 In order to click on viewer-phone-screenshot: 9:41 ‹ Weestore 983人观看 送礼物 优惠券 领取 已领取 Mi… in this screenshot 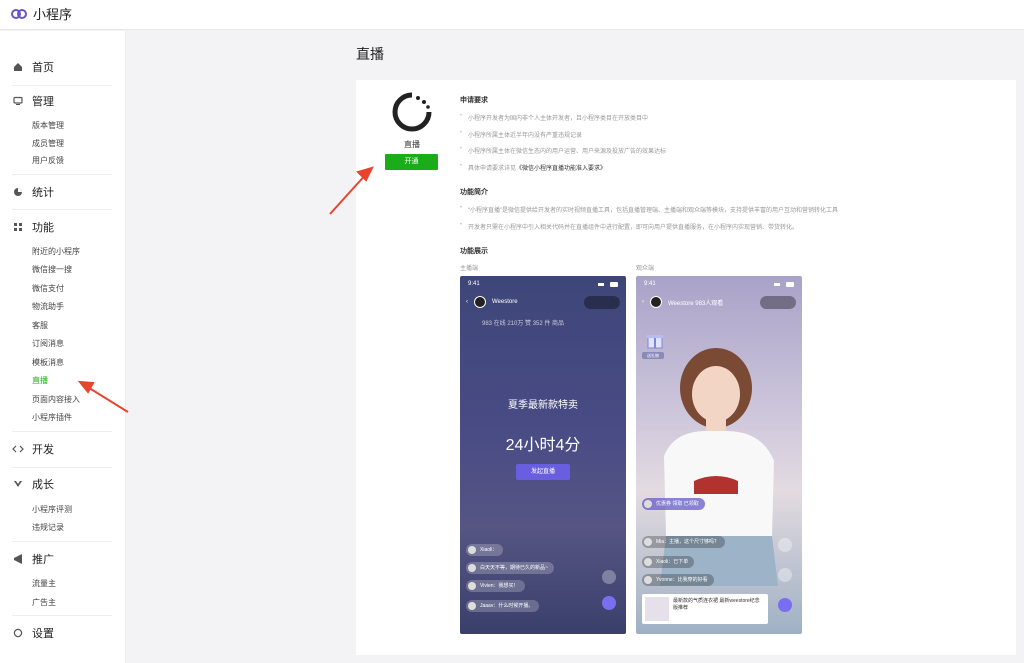, I will do `click(719, 455)`.